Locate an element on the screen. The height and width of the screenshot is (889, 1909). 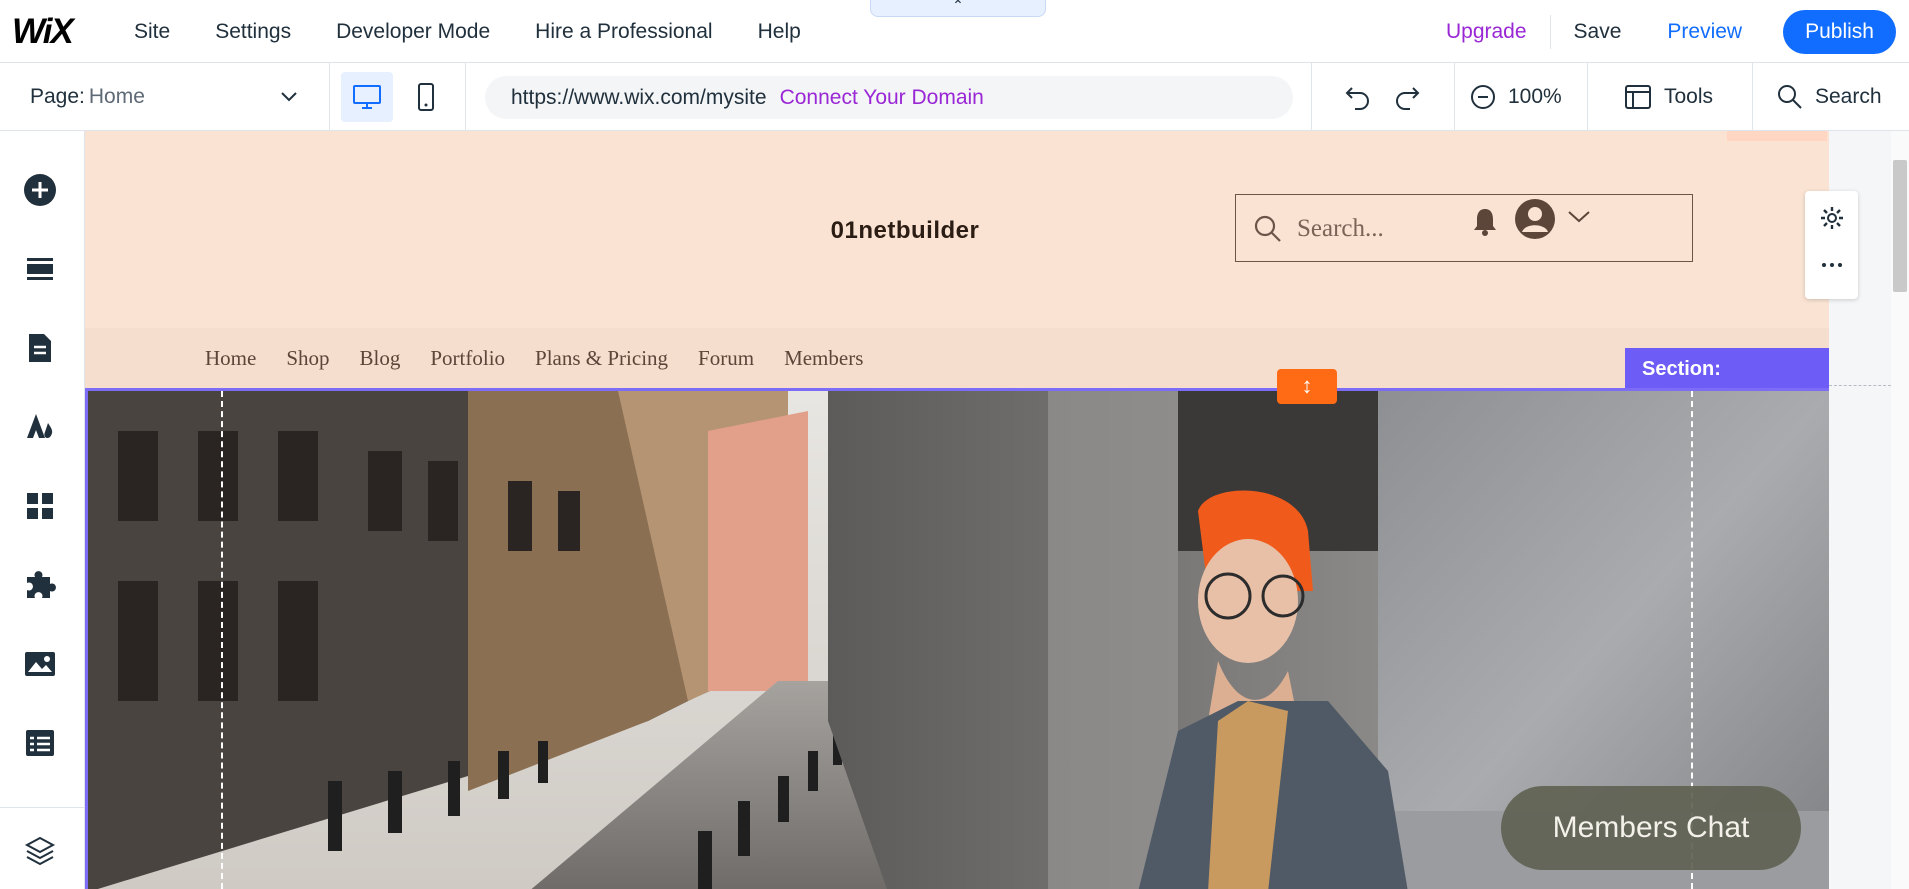
gear-icon is located at coordinates (1832, 218).